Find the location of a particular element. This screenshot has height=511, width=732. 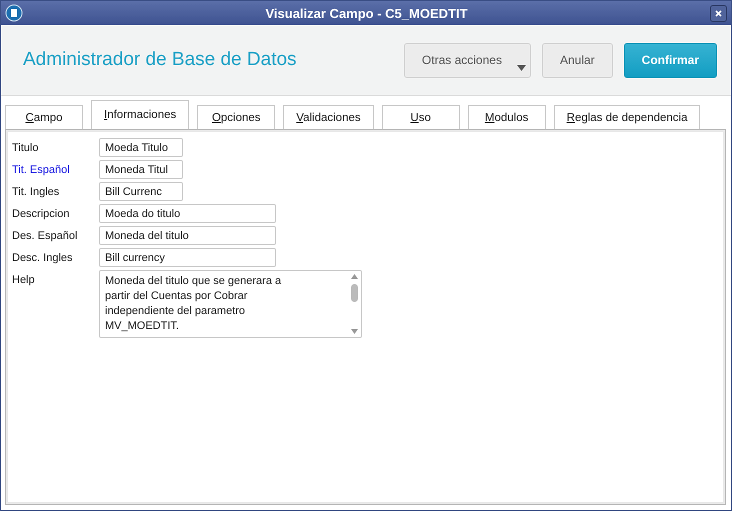

scrollbar-thumb is located at coordinates (354, 293).